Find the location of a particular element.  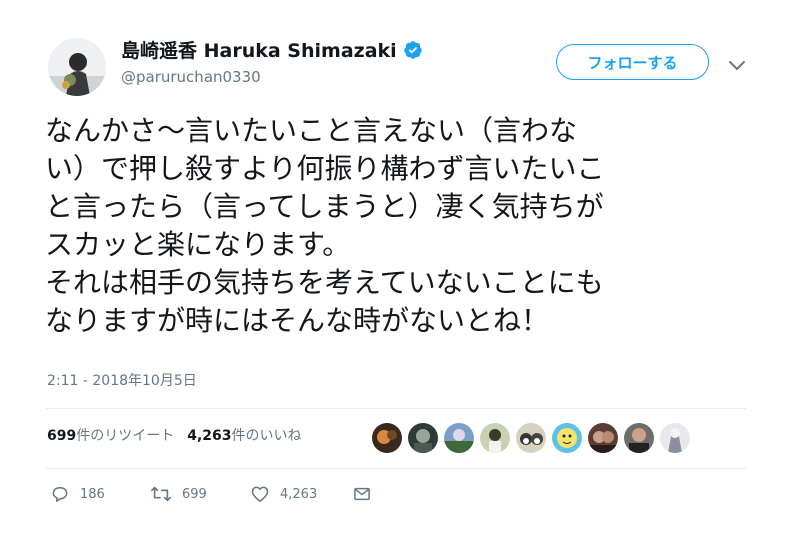

retweet-stat-count: 699 is located at coordinates (62, 436).